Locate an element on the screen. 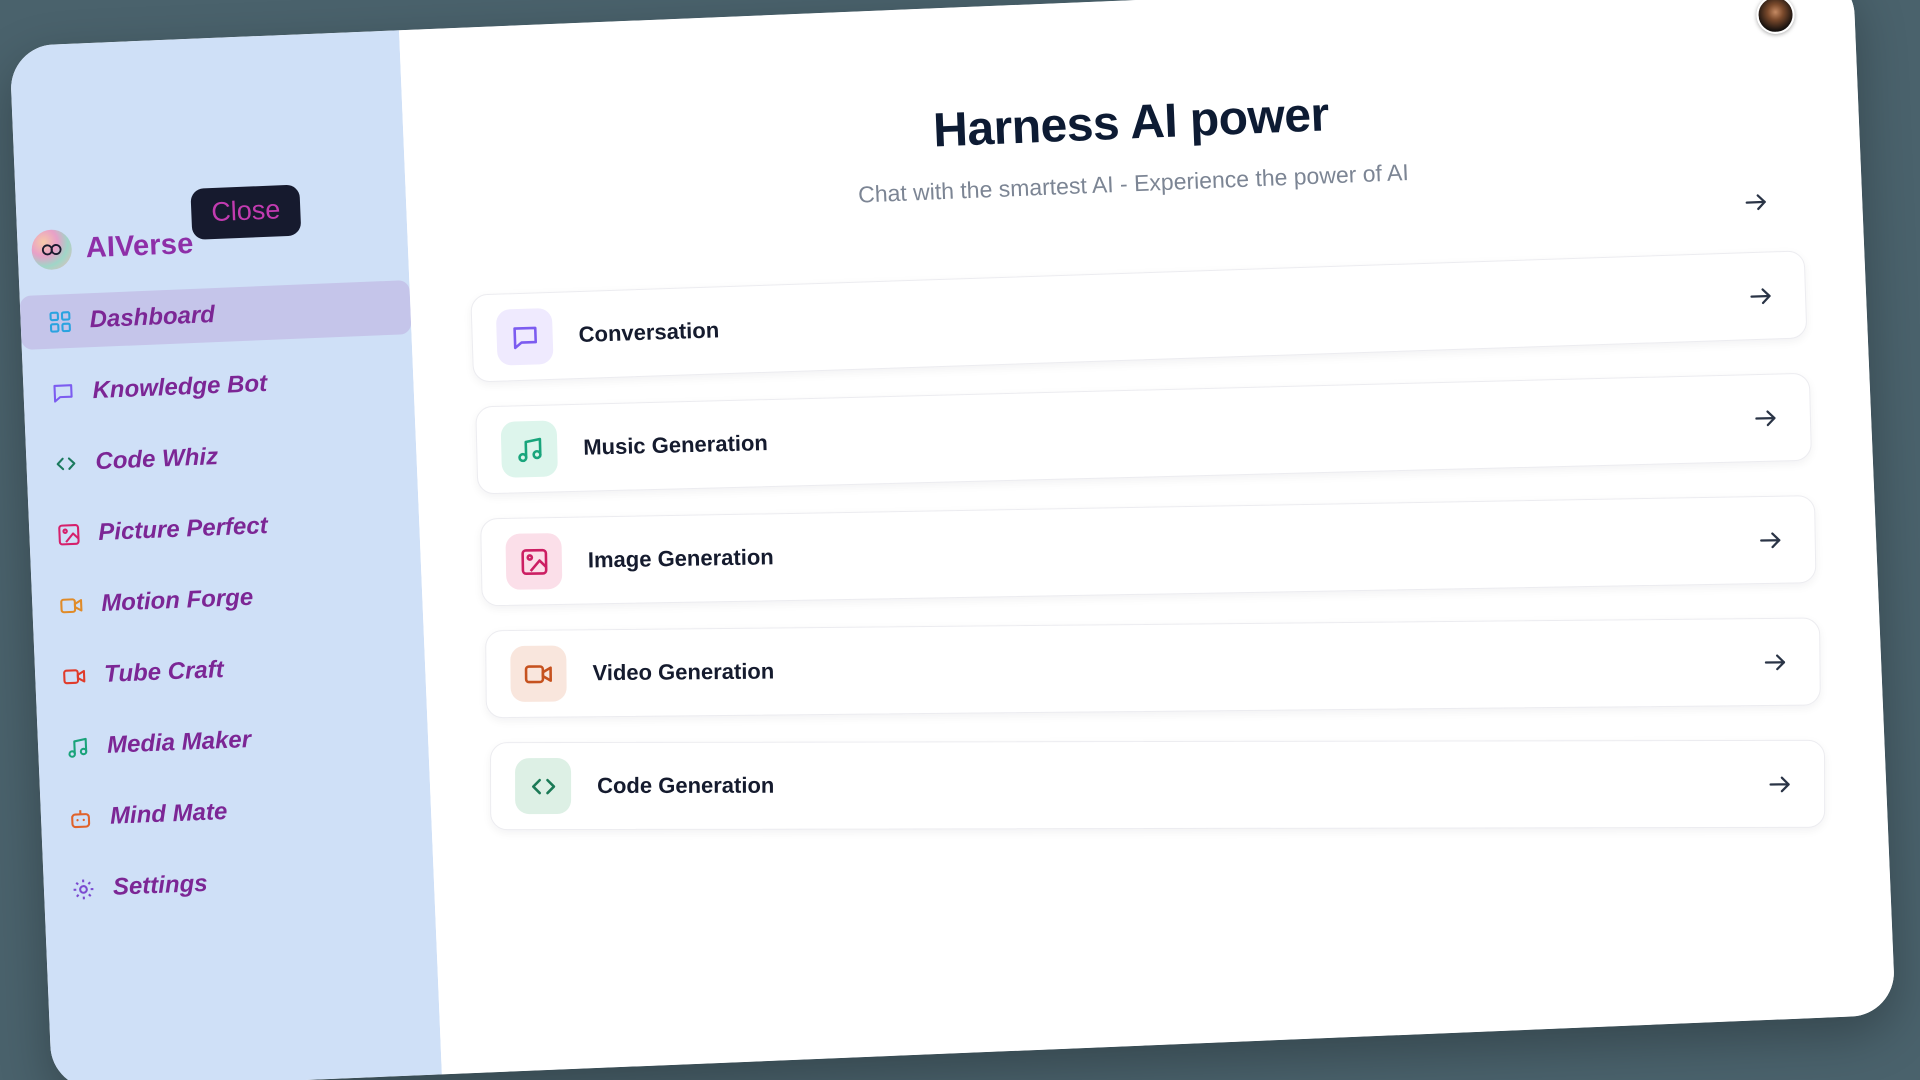 The height and width of the screenshot is (1080, 1920). sidebar-item-label: Settings is located at coordinates (160, 885).